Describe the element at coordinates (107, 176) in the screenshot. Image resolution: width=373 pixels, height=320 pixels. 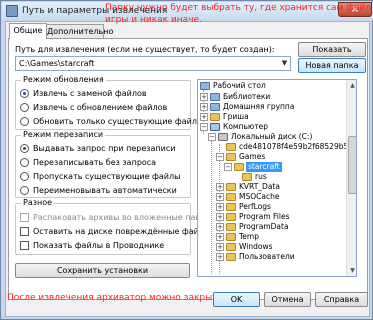
I see `option-label: Пропускать существующие файлы` at that location.